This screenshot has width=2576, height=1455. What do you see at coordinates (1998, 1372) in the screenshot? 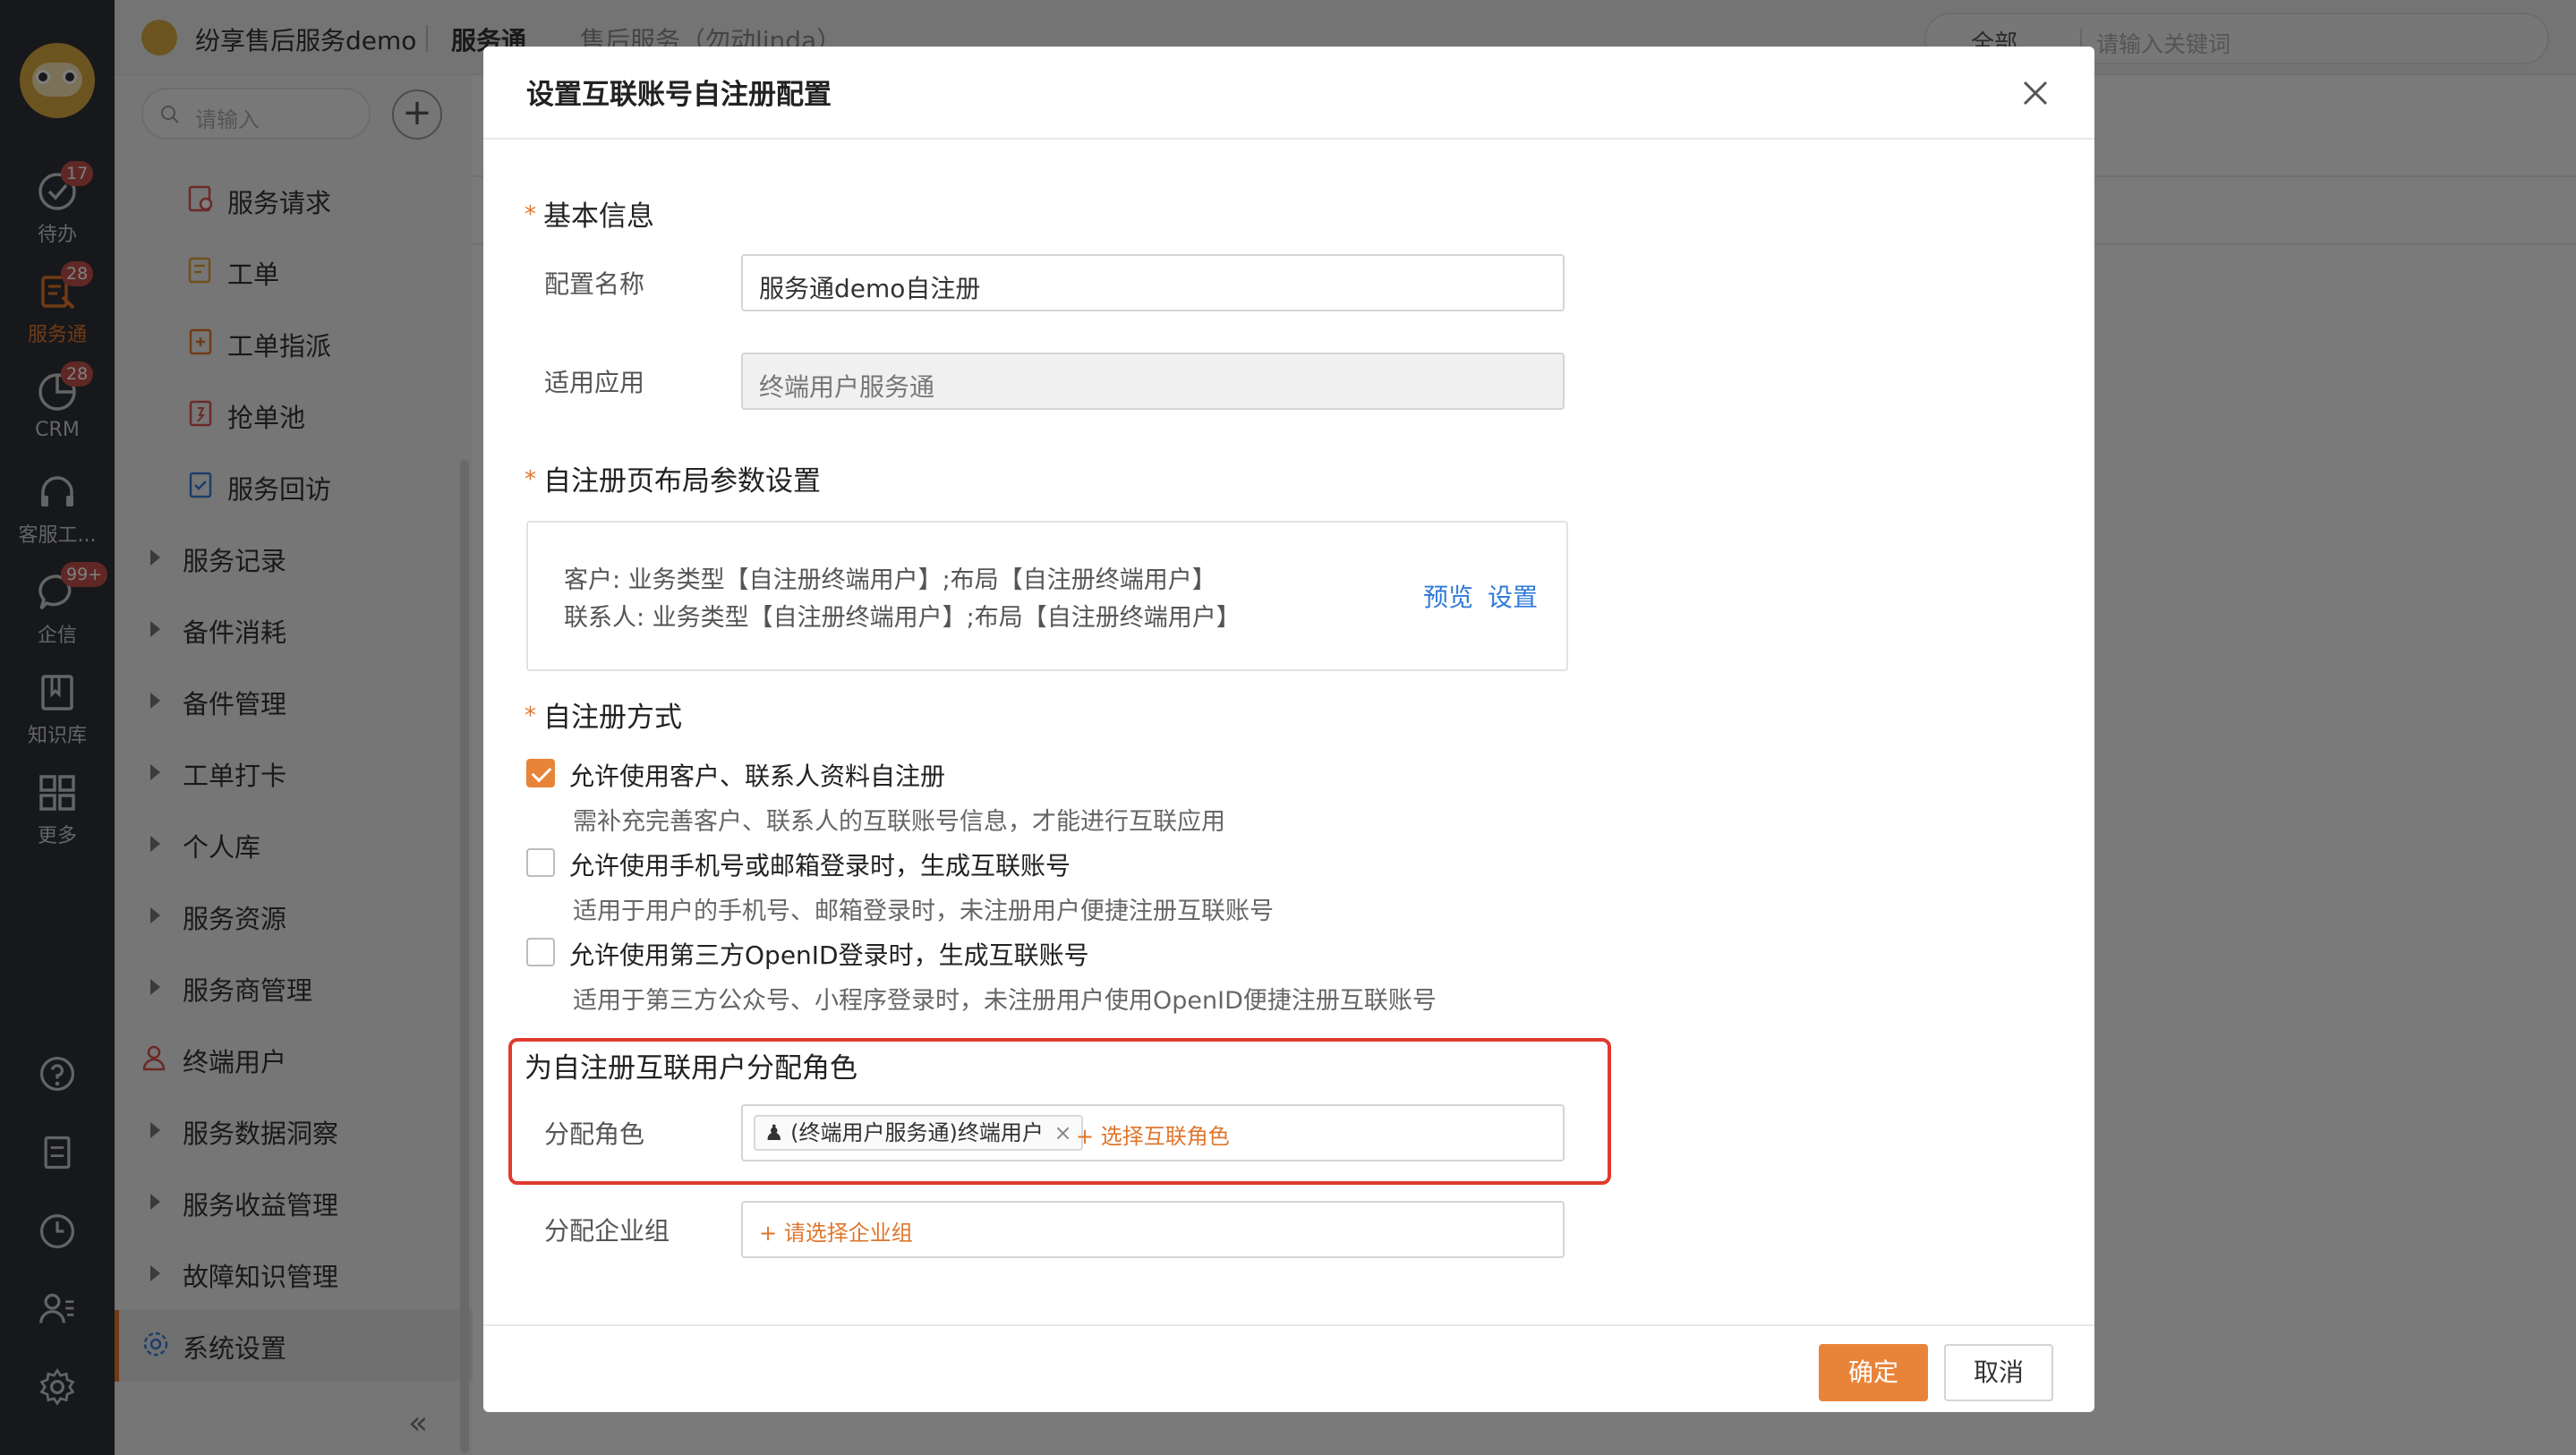
I see `cancel-button: 取消` at bounding box center [1998, 1372].